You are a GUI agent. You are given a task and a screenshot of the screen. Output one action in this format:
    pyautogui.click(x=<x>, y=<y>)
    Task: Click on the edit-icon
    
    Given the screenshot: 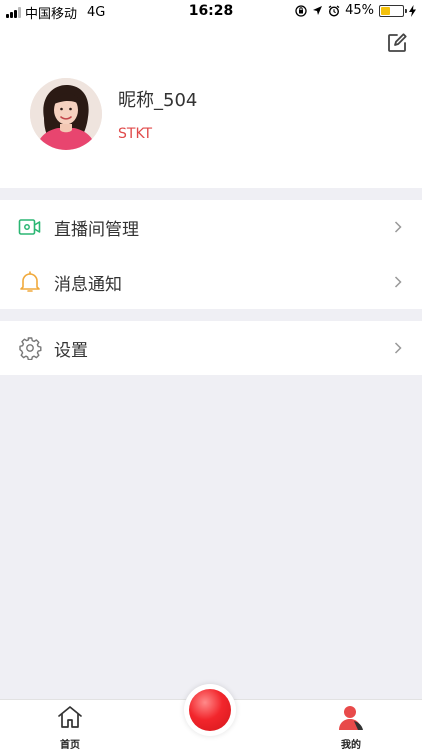 What is the action you would take?
    pyautogui.click(x=397, y=43)
    